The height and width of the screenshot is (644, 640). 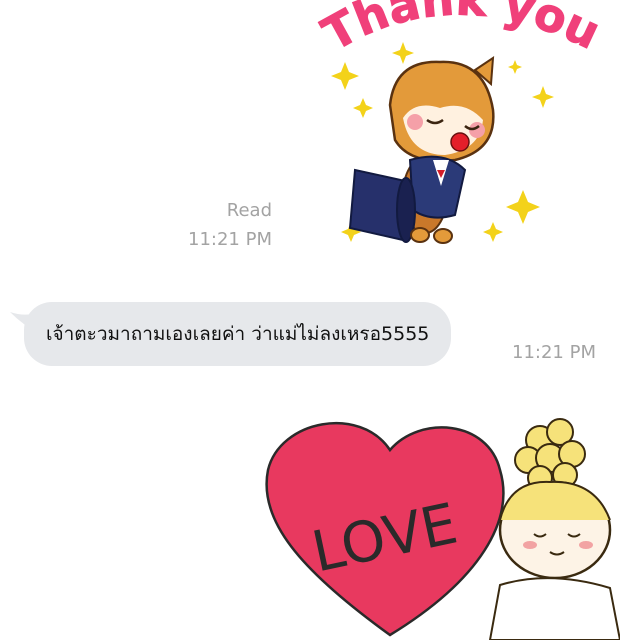 I want to click on read-receipt: Read, so click(x=249, y=210).